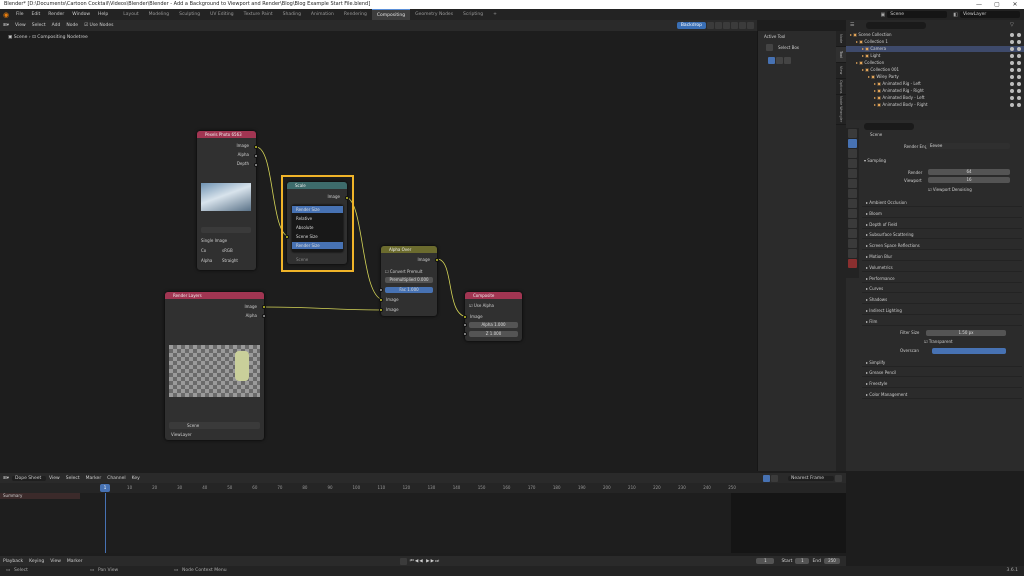  Describe the element at coordinates (935, 77) in the screenshot. I see `outliner-row: ▸ ▣ Wiley Party` at that location.